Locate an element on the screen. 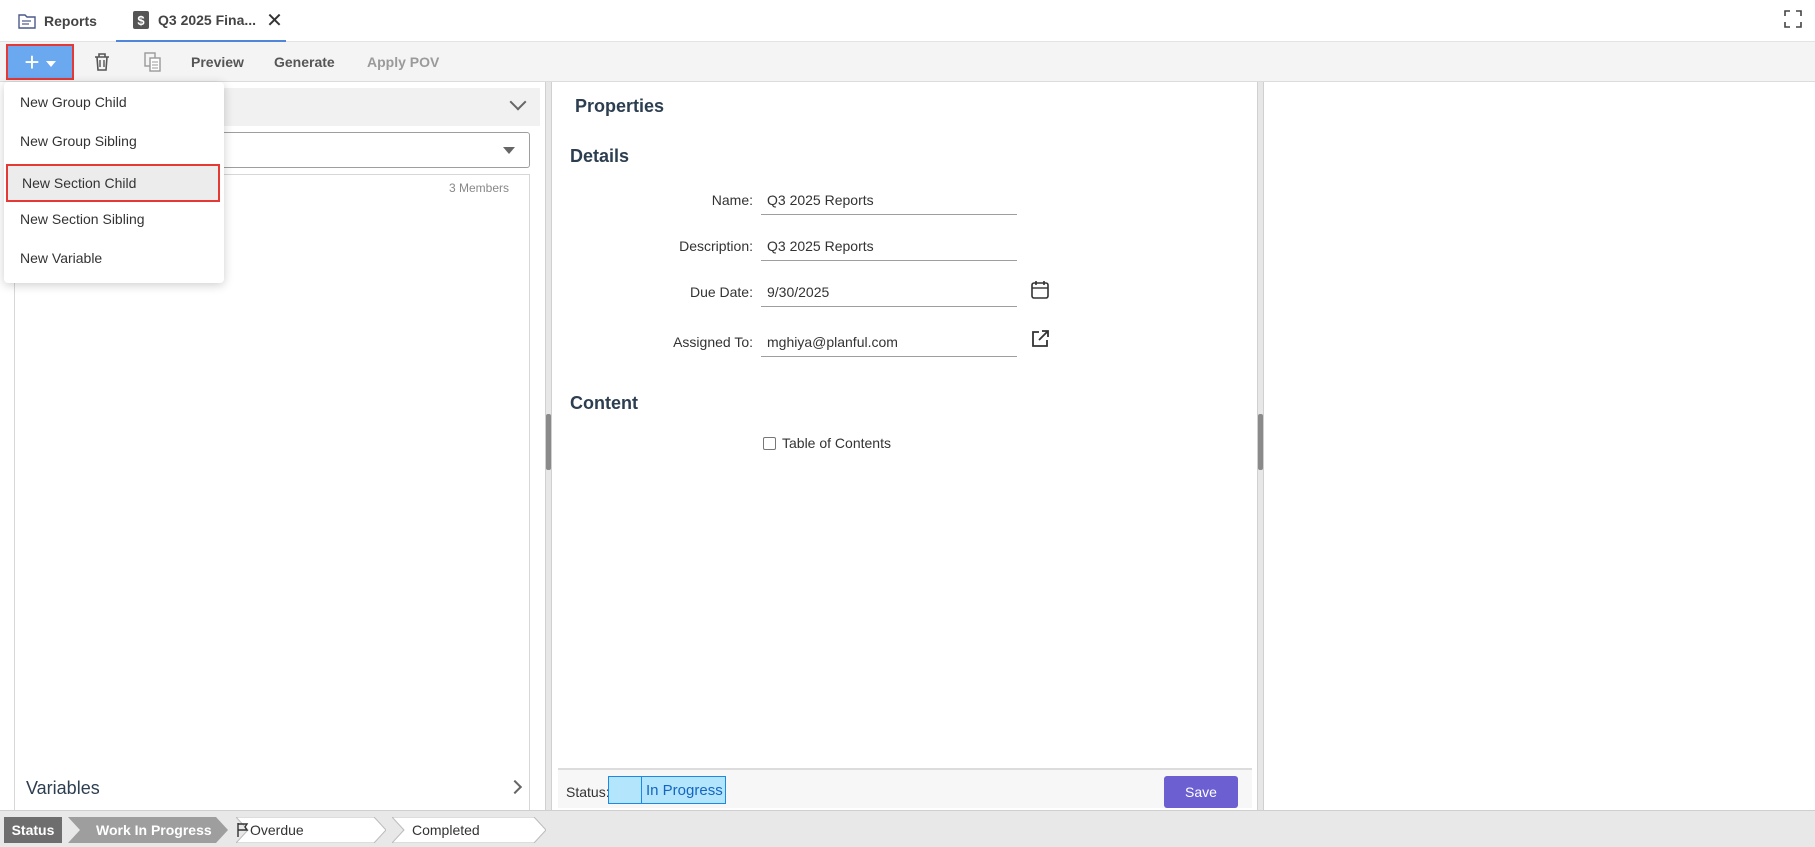  menu-item-new-variable: New Variable is located at coordinates (114, 258).